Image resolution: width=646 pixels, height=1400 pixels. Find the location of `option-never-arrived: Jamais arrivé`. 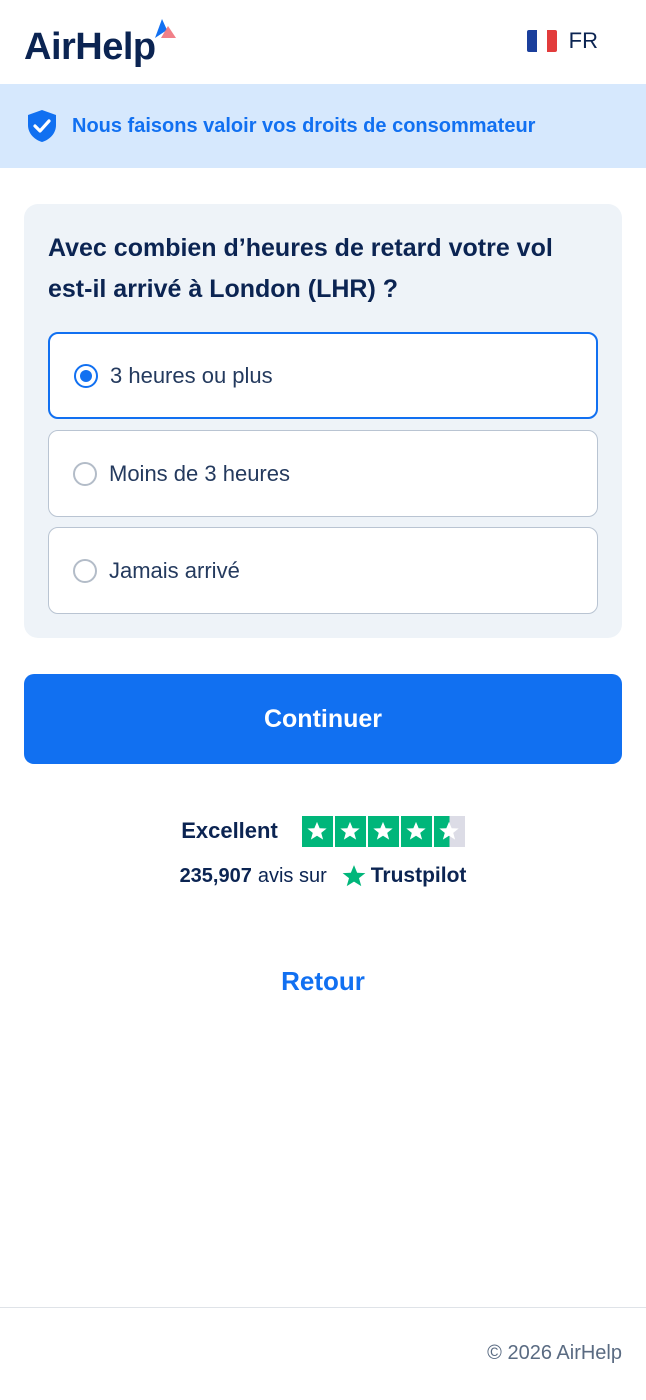

option-never-arrived: Jamais arrivé is located at coordinates (323, 570).